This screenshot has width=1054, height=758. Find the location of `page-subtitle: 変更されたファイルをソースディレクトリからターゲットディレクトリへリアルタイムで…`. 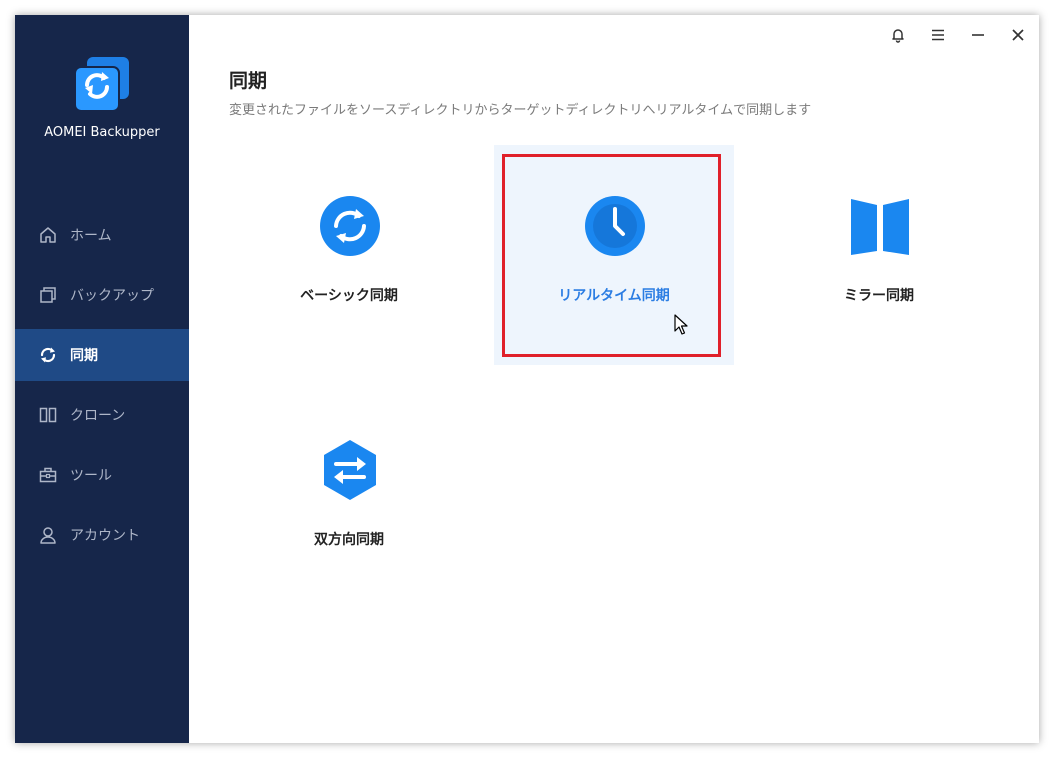

page-subtitle: 変更されたファイルをソースディレクトリからターゲットディレクトリへリアルタイムで… is located at coordinates (520, 110).